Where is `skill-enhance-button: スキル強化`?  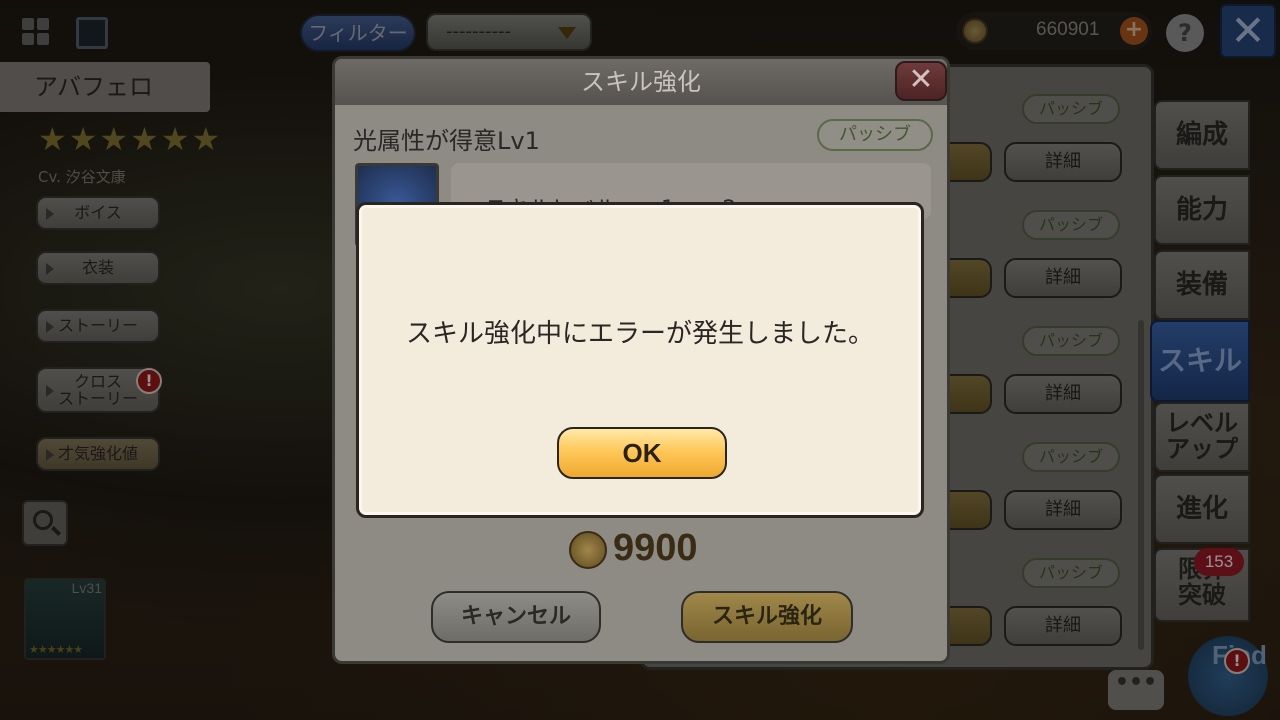 skill-enhance-button: スキル強化 is located at coordinates (767, 617).